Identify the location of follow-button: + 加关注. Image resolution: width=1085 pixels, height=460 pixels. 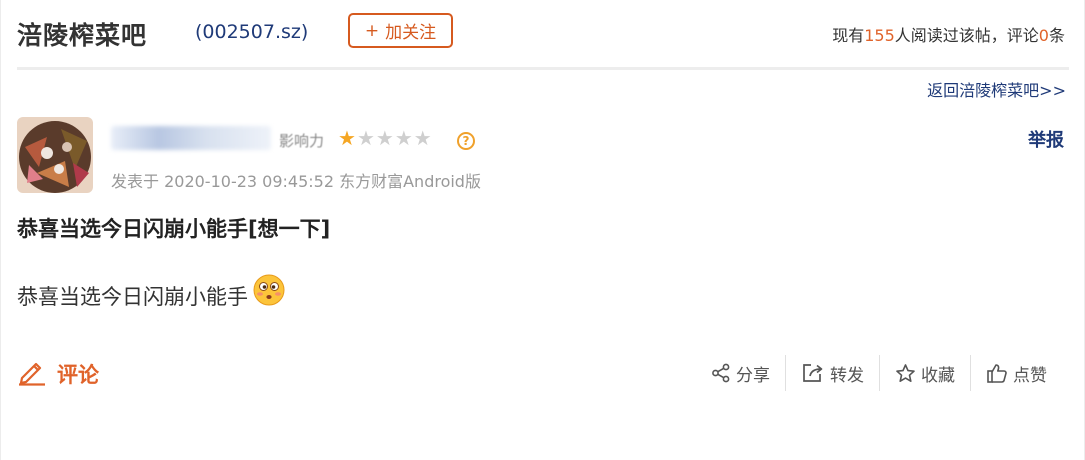
(400, 30).